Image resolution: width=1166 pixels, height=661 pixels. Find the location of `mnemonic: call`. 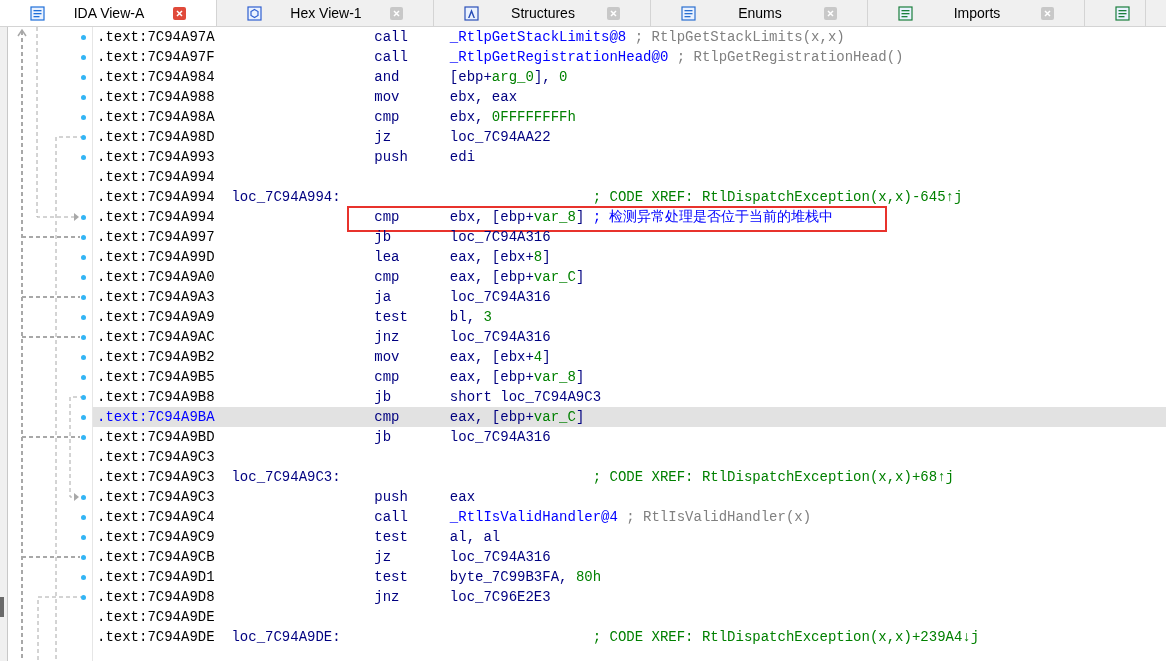

mnemonic: call is located at coordinates (391, 517).